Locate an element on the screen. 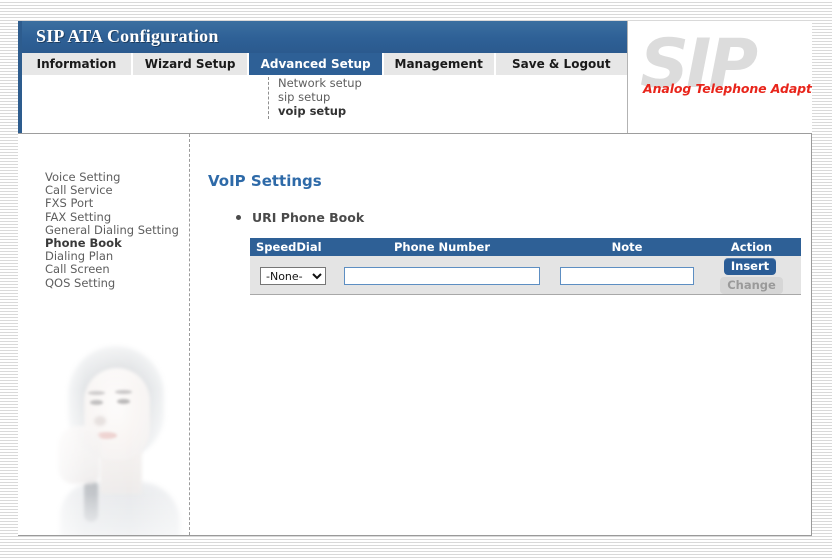 The image size is (832, 559). app-title: SIP ATA Configuration is located at coordinates (127, 36).